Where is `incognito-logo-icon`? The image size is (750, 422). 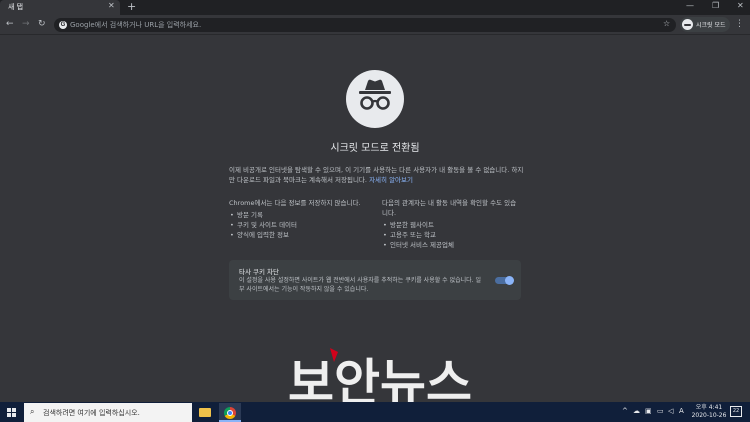 incognito-logo-icon is located at coordinates (375, 99).